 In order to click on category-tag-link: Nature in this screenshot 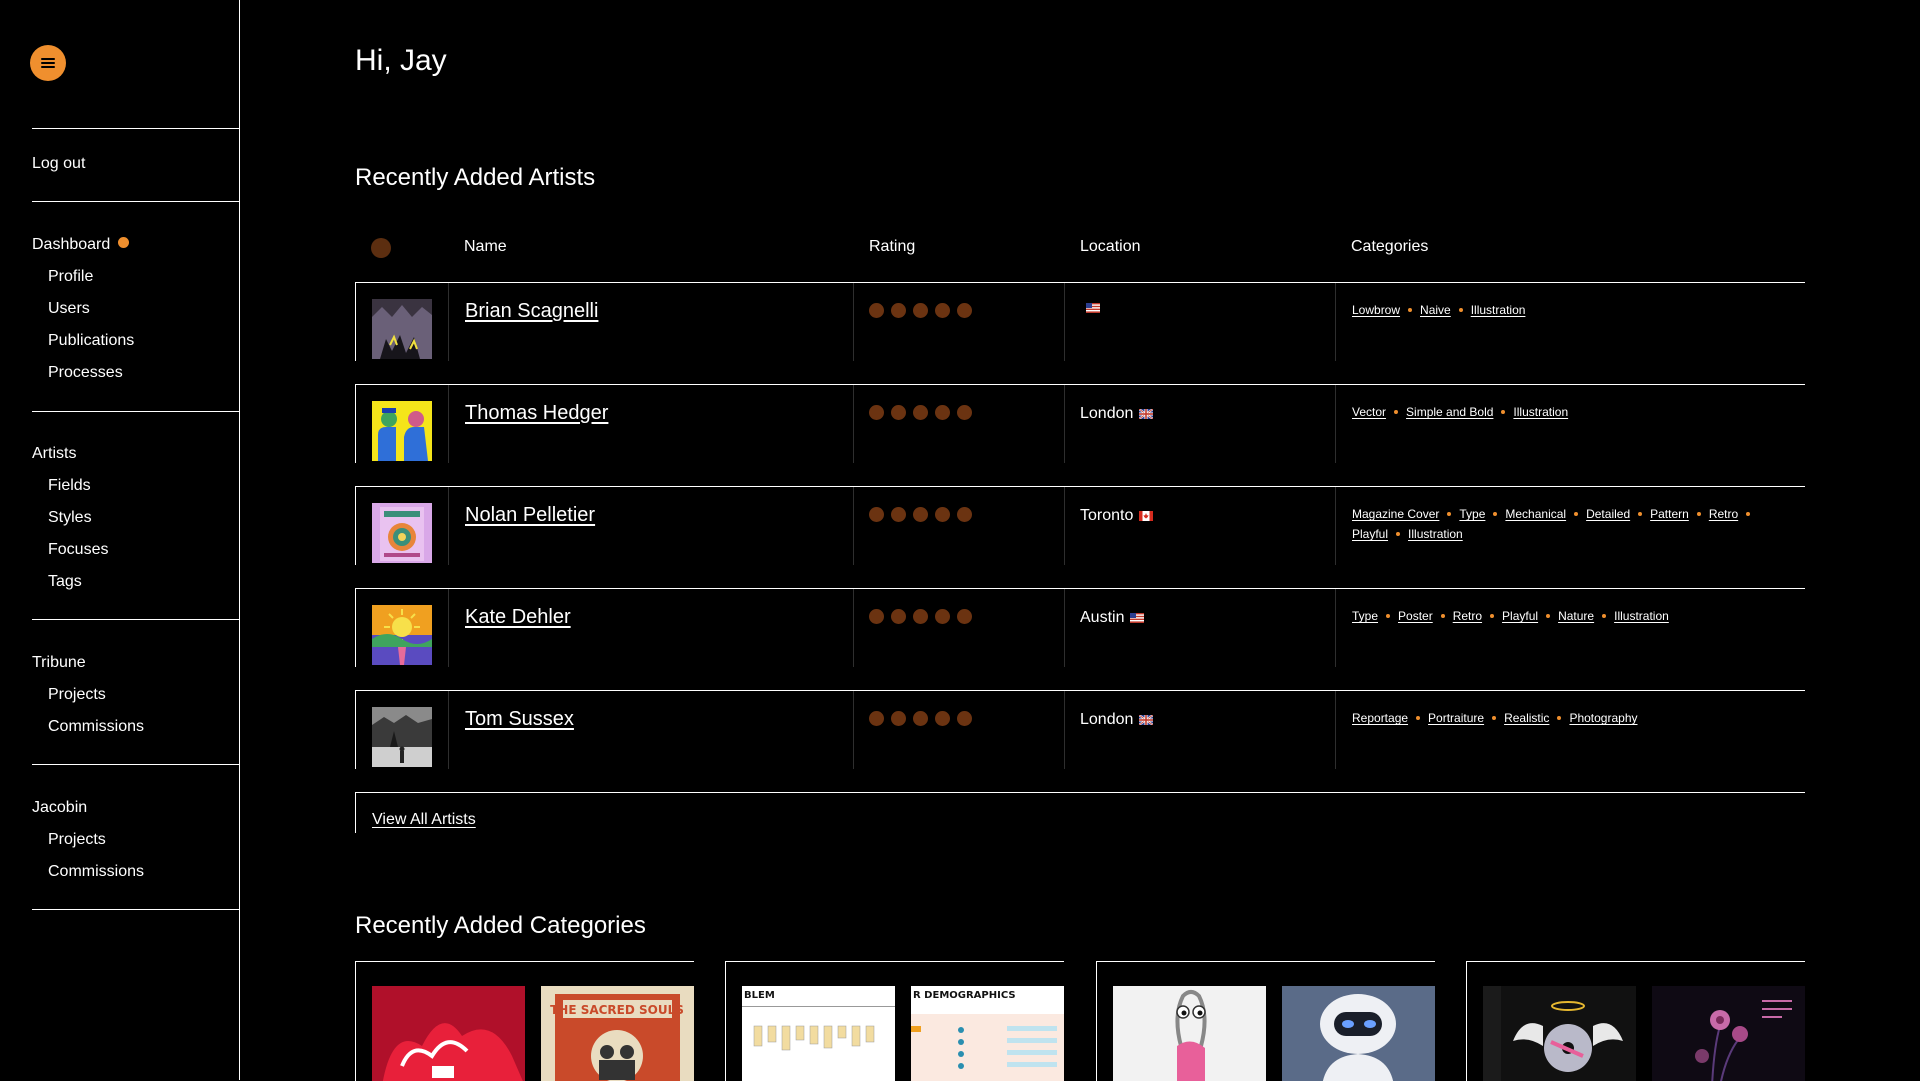, I will do `click(1576, 616)`.